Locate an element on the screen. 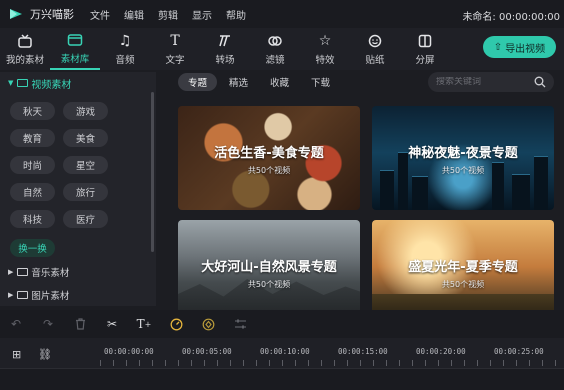 This screenshot has height=390, width=564. tab-featured: 精选 is located at coordinates (238, 82).